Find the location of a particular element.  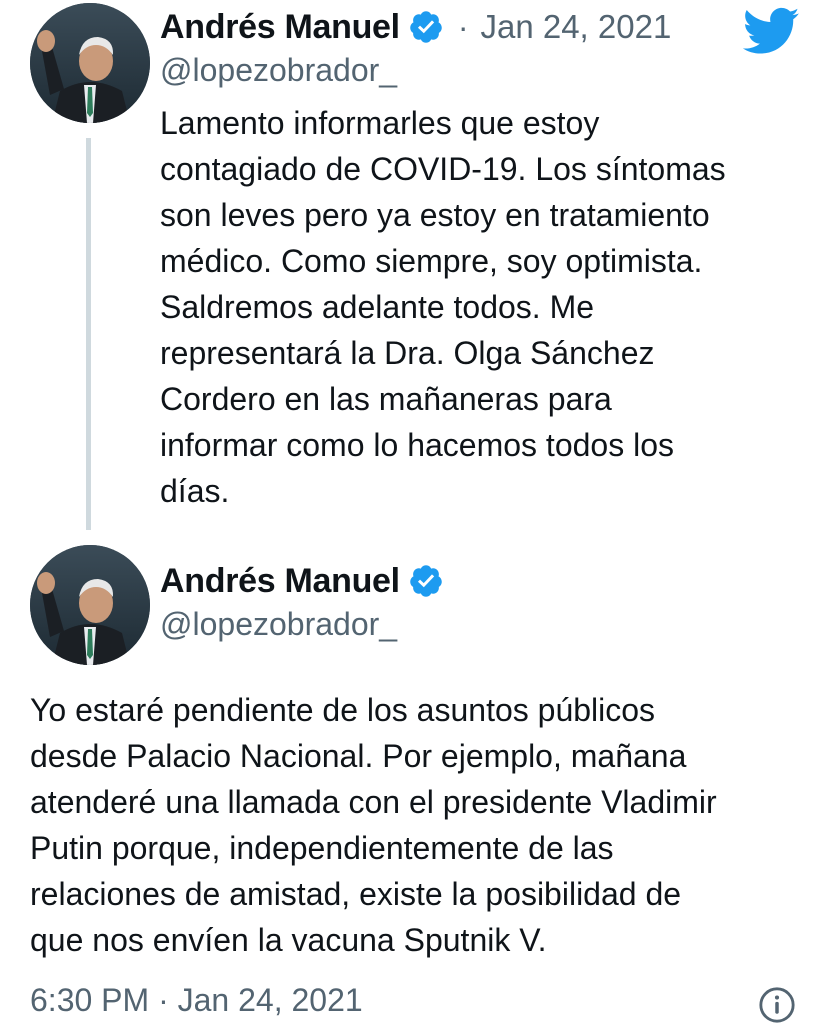

tweet-header: Andrés Manuel · Jan 24, 2021 is located at coordinates (415, 27).